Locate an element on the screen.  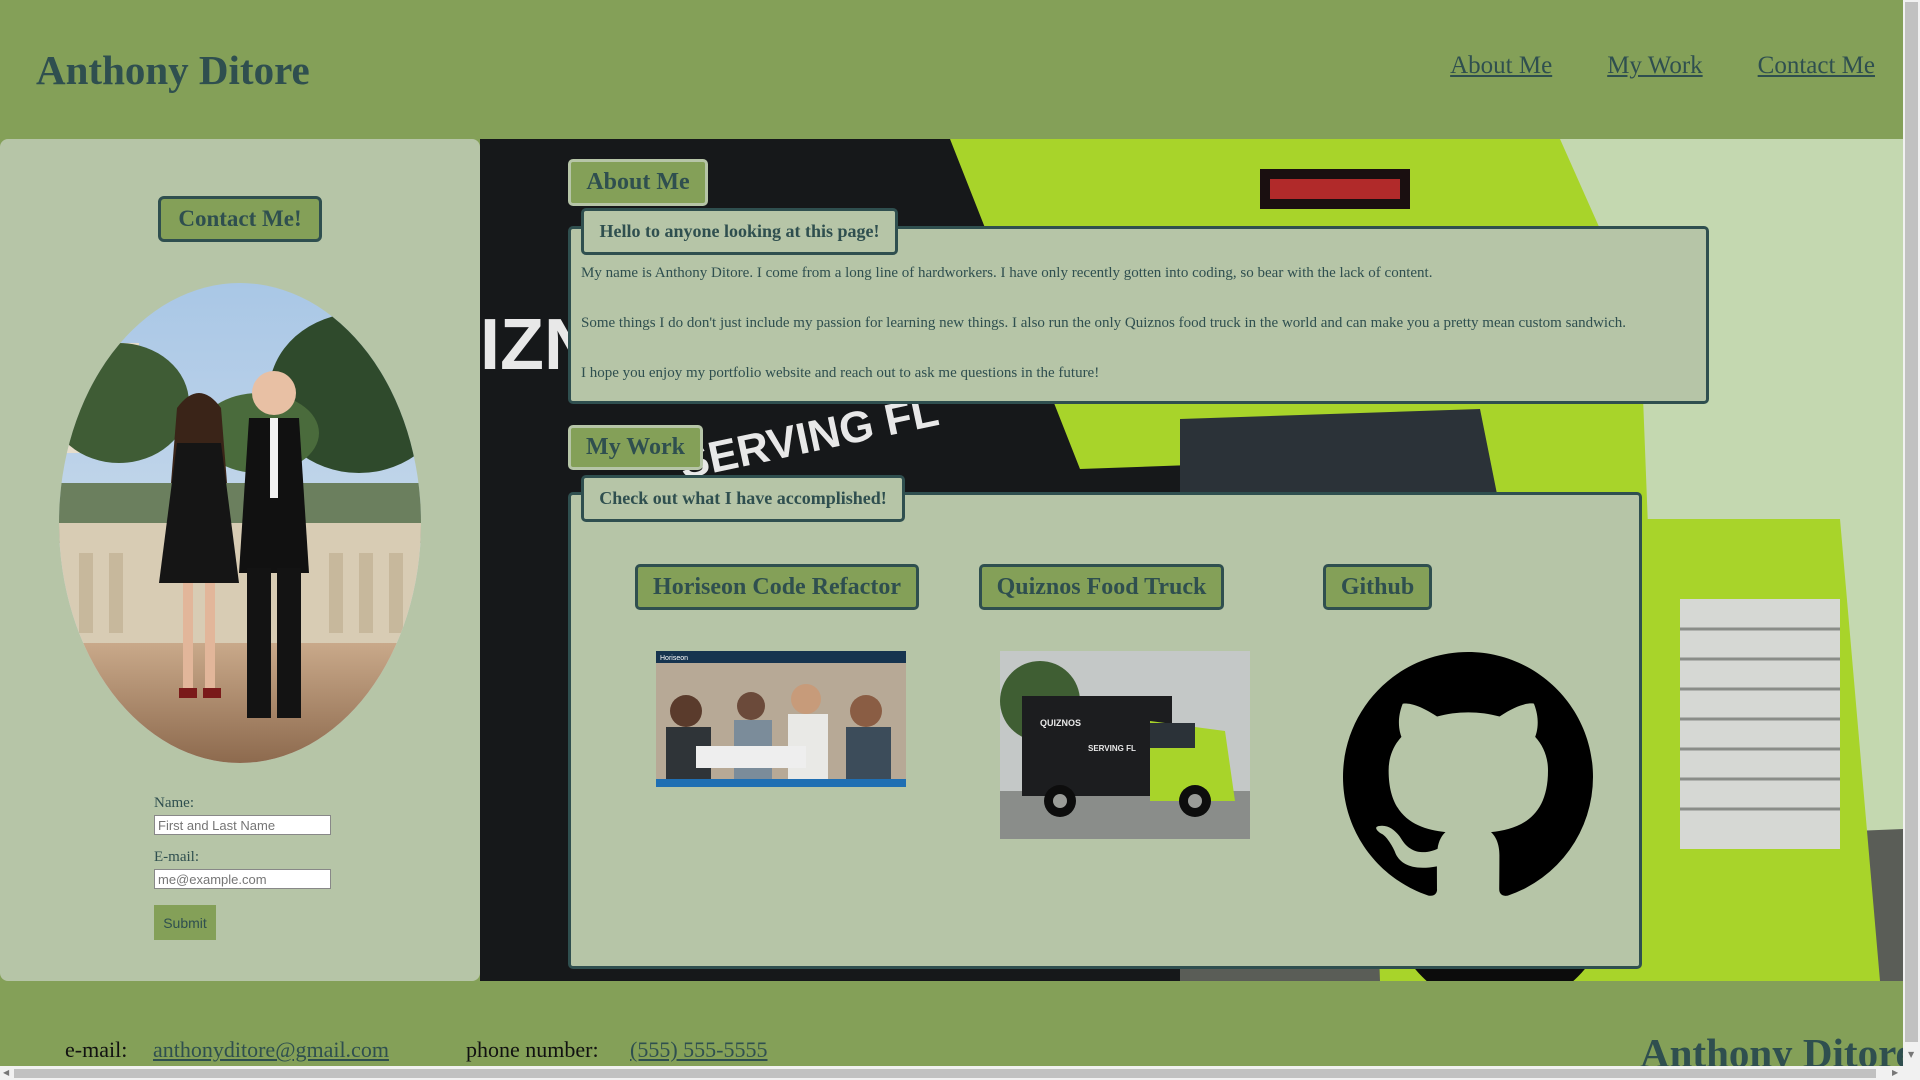
footer-email-link: anthonyditore@gmail.com is located at coordinates (271, 1050).